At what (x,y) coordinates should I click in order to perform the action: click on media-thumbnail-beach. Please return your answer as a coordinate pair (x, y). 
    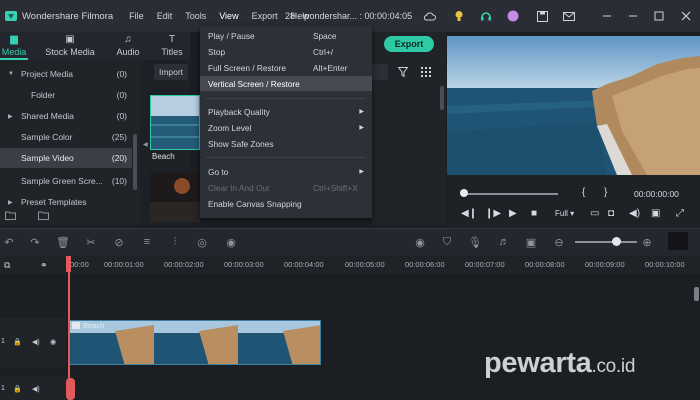
    Looking at the image, I should click on (175, 122).